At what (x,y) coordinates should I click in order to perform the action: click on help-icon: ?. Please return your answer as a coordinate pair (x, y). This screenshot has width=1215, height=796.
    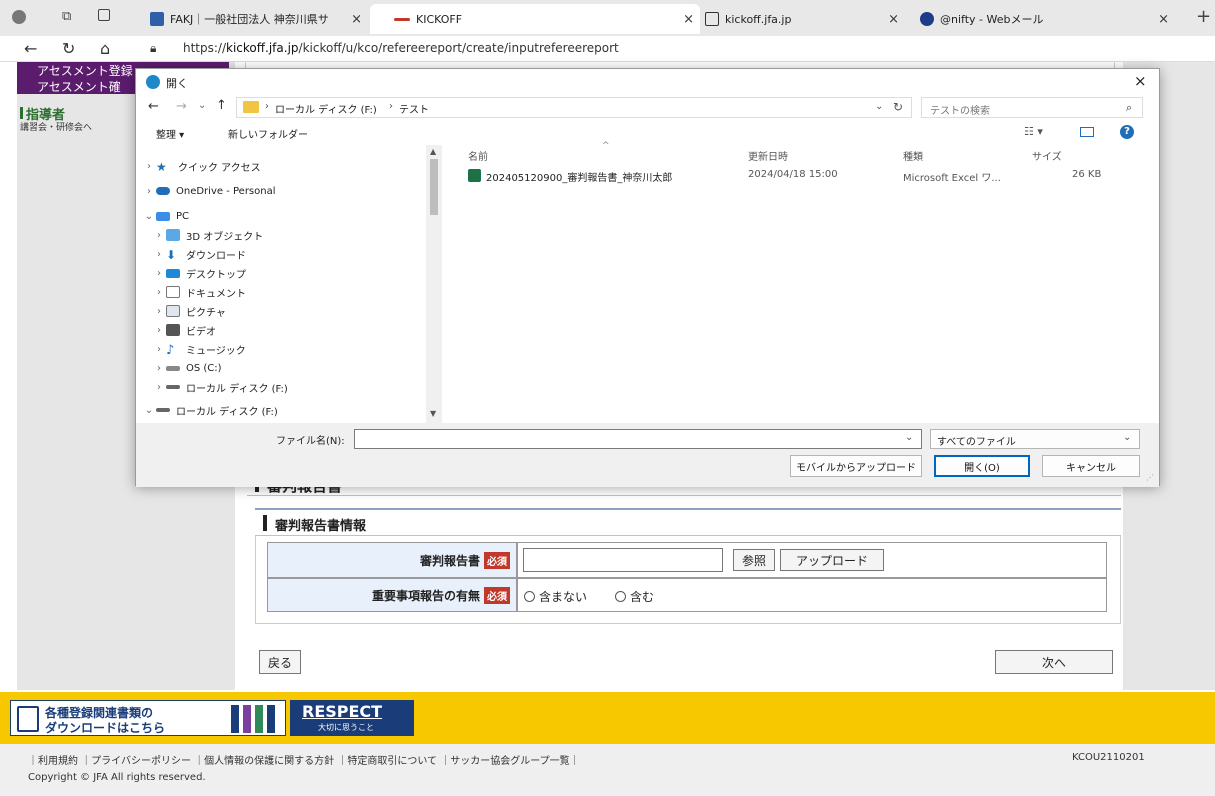
    Looking at the image, I should click on (1127, 132).